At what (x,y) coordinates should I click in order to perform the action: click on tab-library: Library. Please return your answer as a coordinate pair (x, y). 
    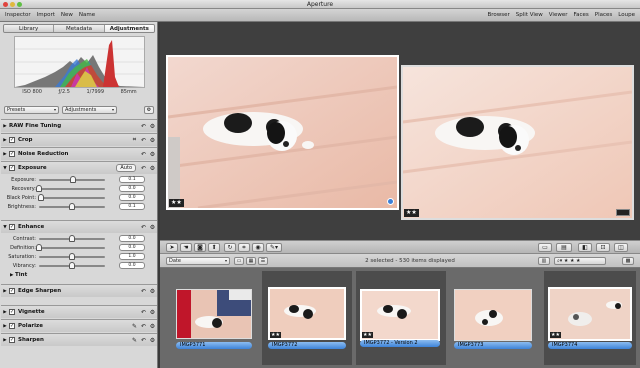
    Looking at the image, I should click on (29, 28).